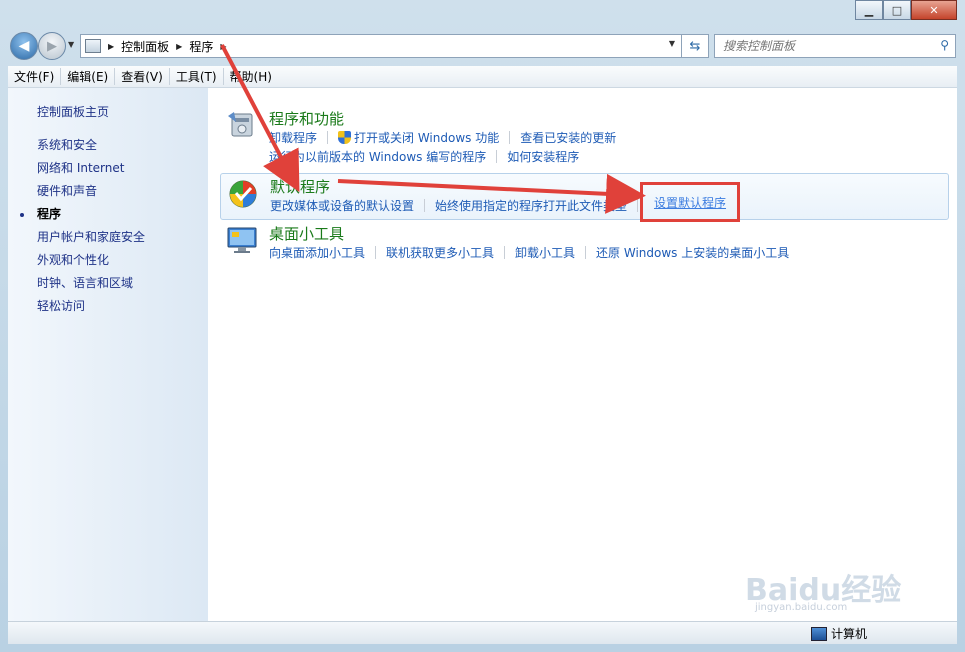 This screenshot has height=652, width=965. What do you see at coordinates (672, 43) in the screenshot?
I see `address-dropdown-icon: ▼` at bounding box center [672, 43].